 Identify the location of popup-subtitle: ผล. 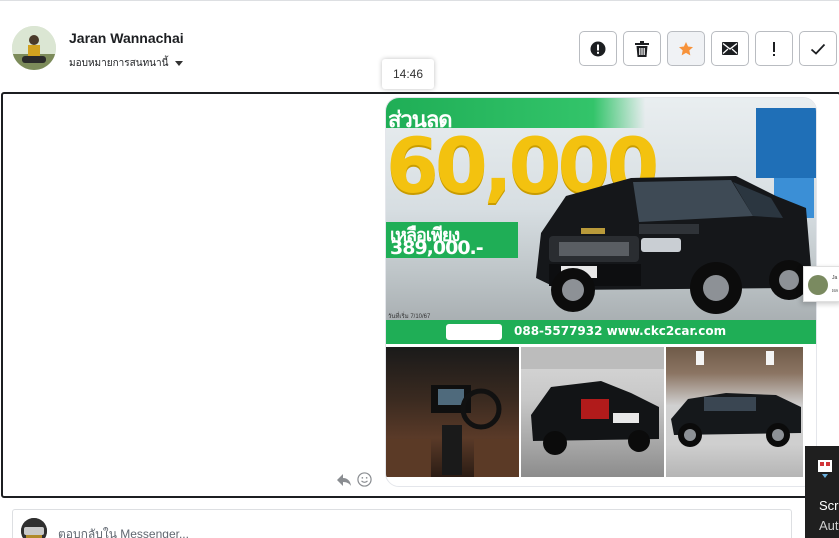
(835, 291).